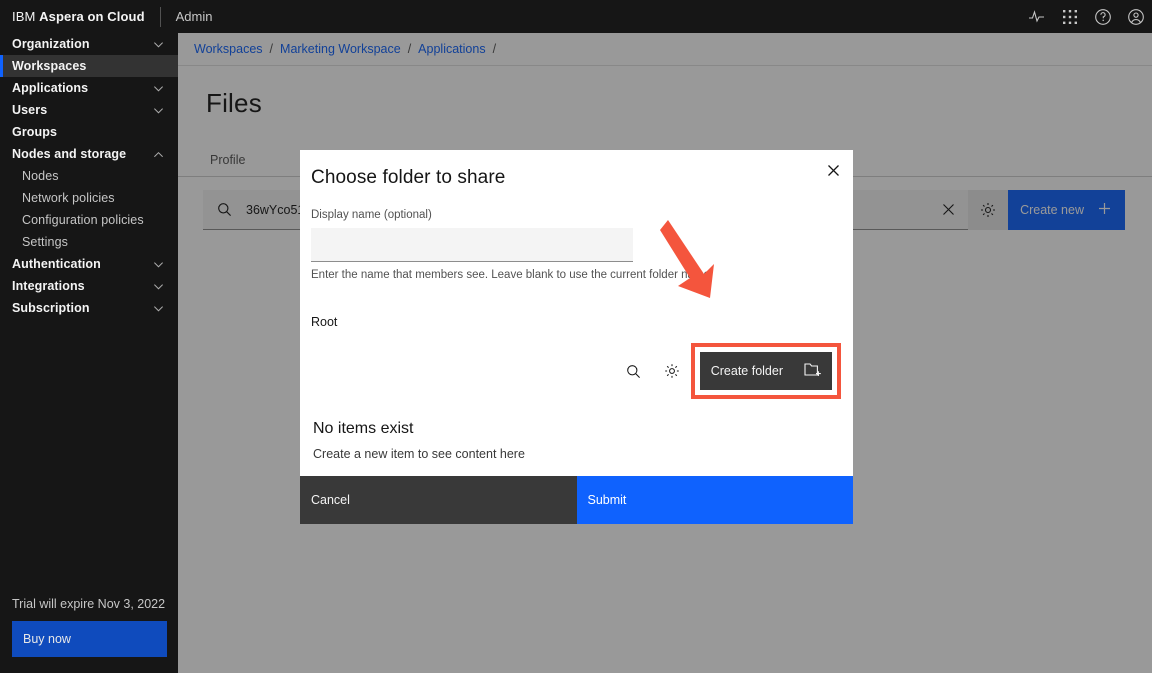 This screenshot has width=1152, height=673. I want to click on create-folder-label: Create folder, so click(746, 371).